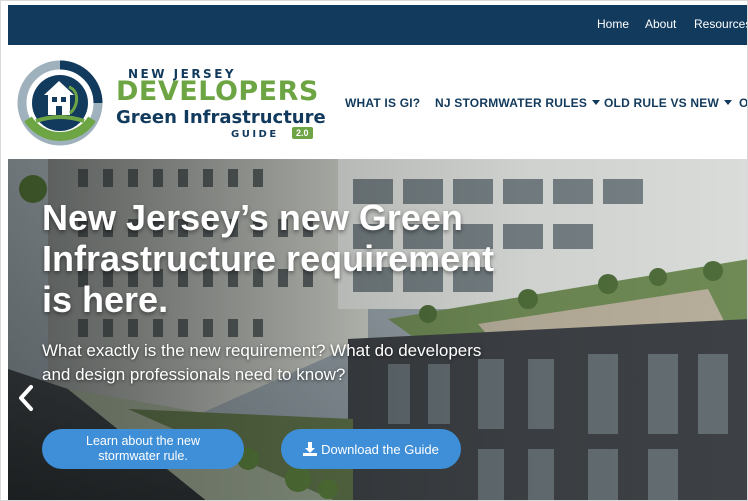 This screenshot has width=748, height=501. I want to click on nav-item-nj-stormwater-rules: NJ STORMWATER RULES, so click(518, 103).